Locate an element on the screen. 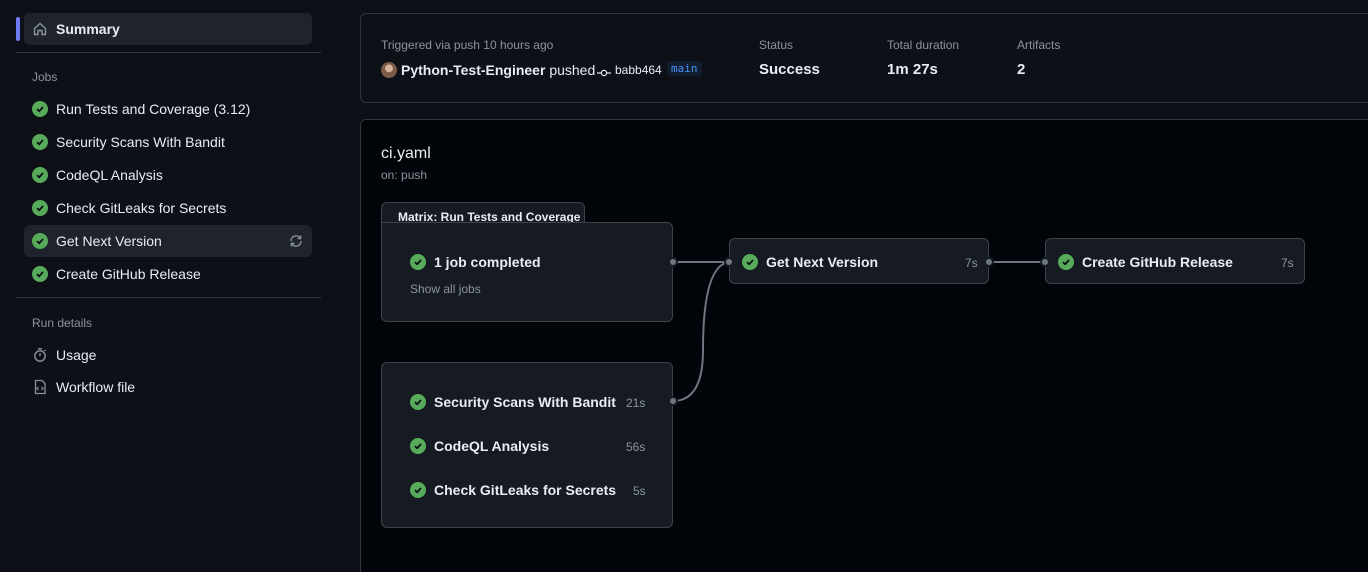 The image size is (1368, 572). avatar is located at coordinates (389, 70).